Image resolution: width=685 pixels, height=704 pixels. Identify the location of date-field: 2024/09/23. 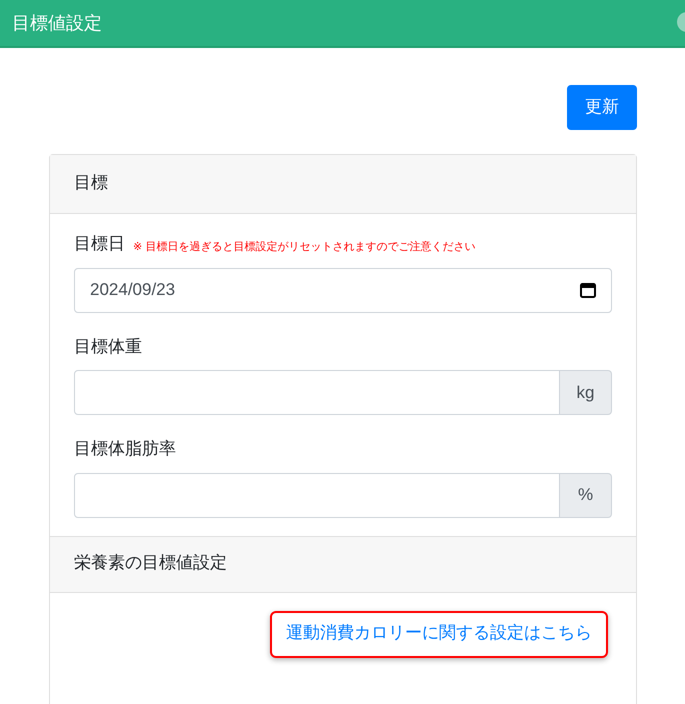
(343, 290).